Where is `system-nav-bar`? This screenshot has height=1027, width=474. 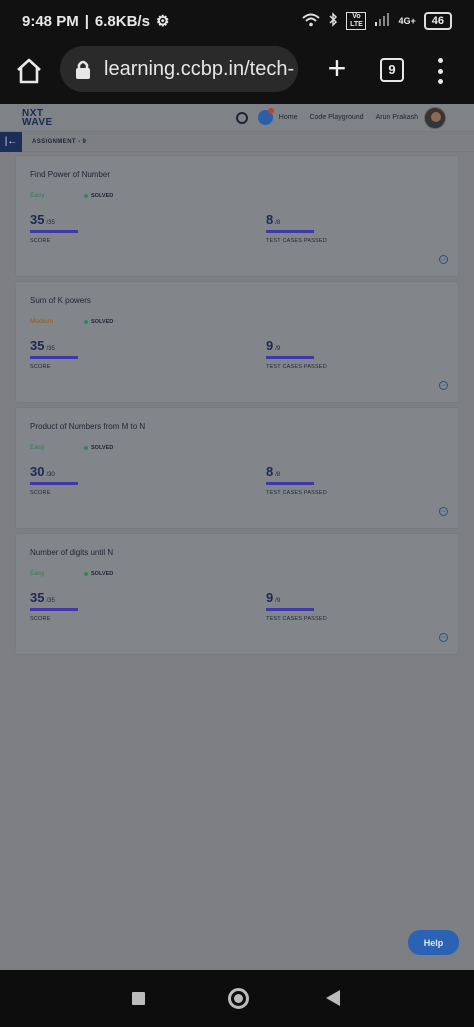 system-nav-bar is located at coordinates (237, 998).